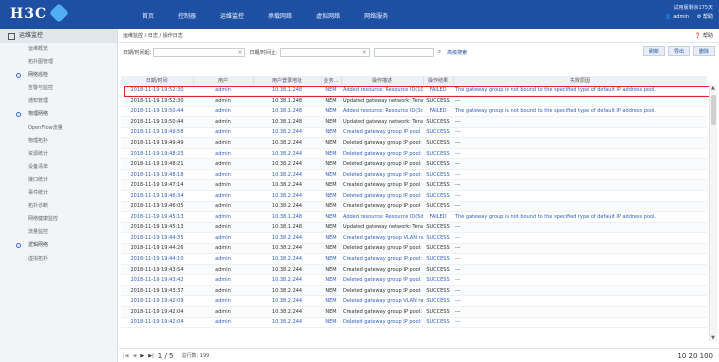 This screenshot has width=719, height=362. Describe the element at coordinates (678, 51) in the screenshot. I see `export-button: 导出` at that location.